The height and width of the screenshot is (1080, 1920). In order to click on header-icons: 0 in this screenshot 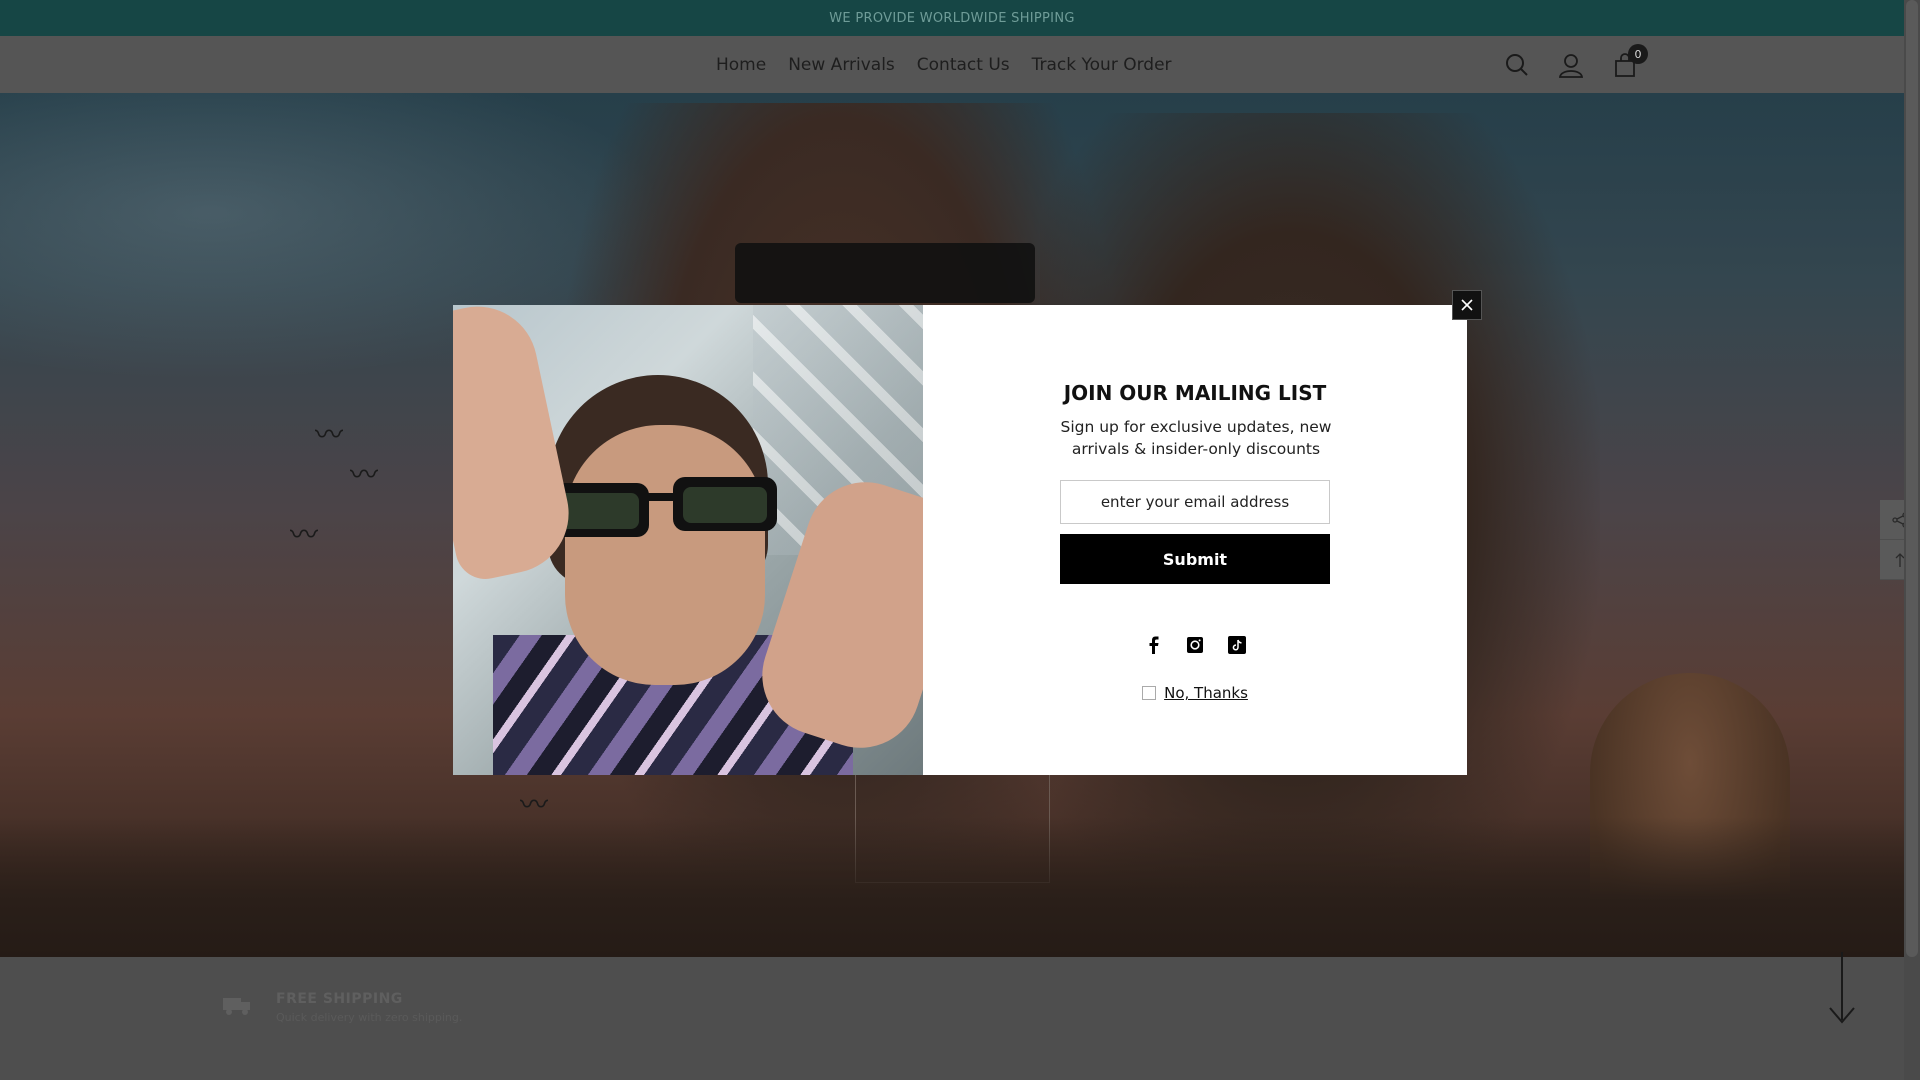, I will do `click(1576, 61)`.